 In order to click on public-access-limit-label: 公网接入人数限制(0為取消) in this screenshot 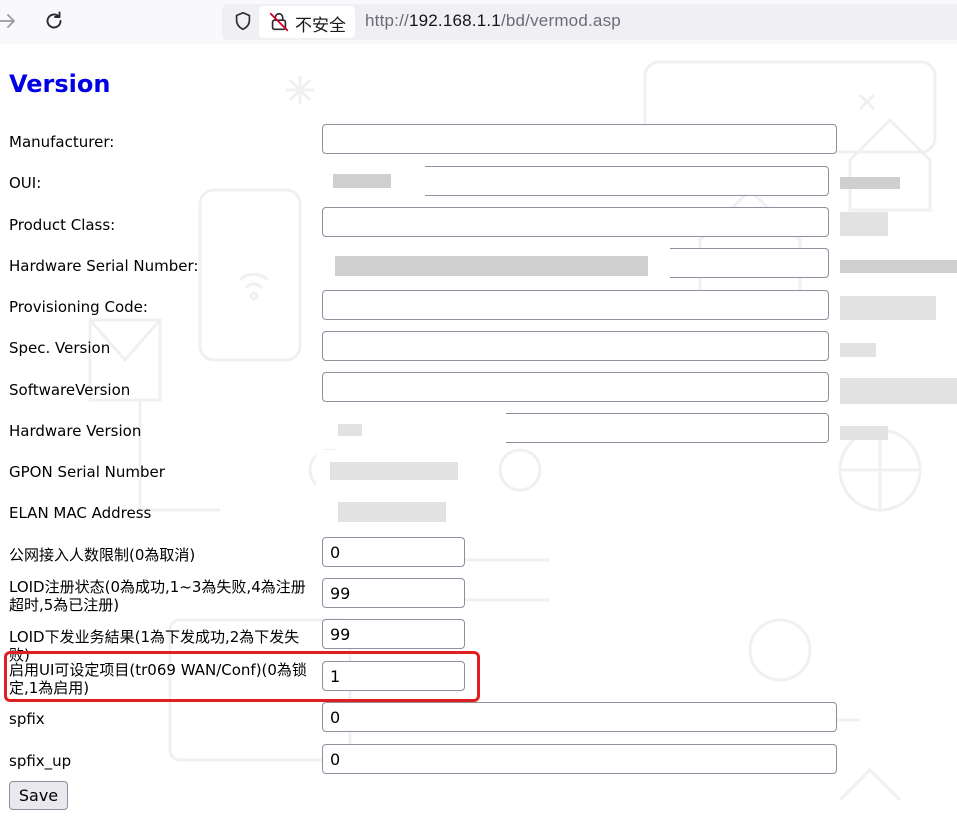, I will do `click(102, 555)`.